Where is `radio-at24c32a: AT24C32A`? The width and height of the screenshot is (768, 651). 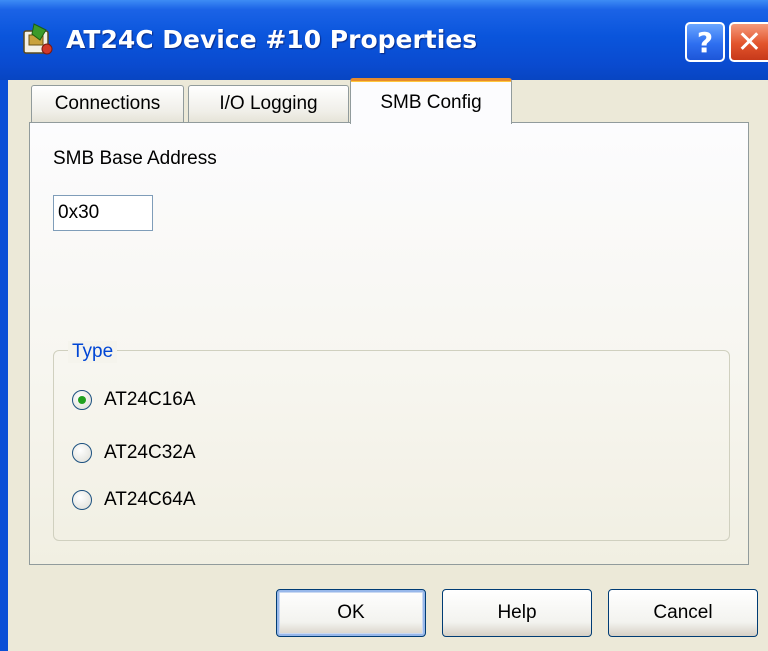 radio-at24c32a: AT24C32A is located at coordinates (134, 453).